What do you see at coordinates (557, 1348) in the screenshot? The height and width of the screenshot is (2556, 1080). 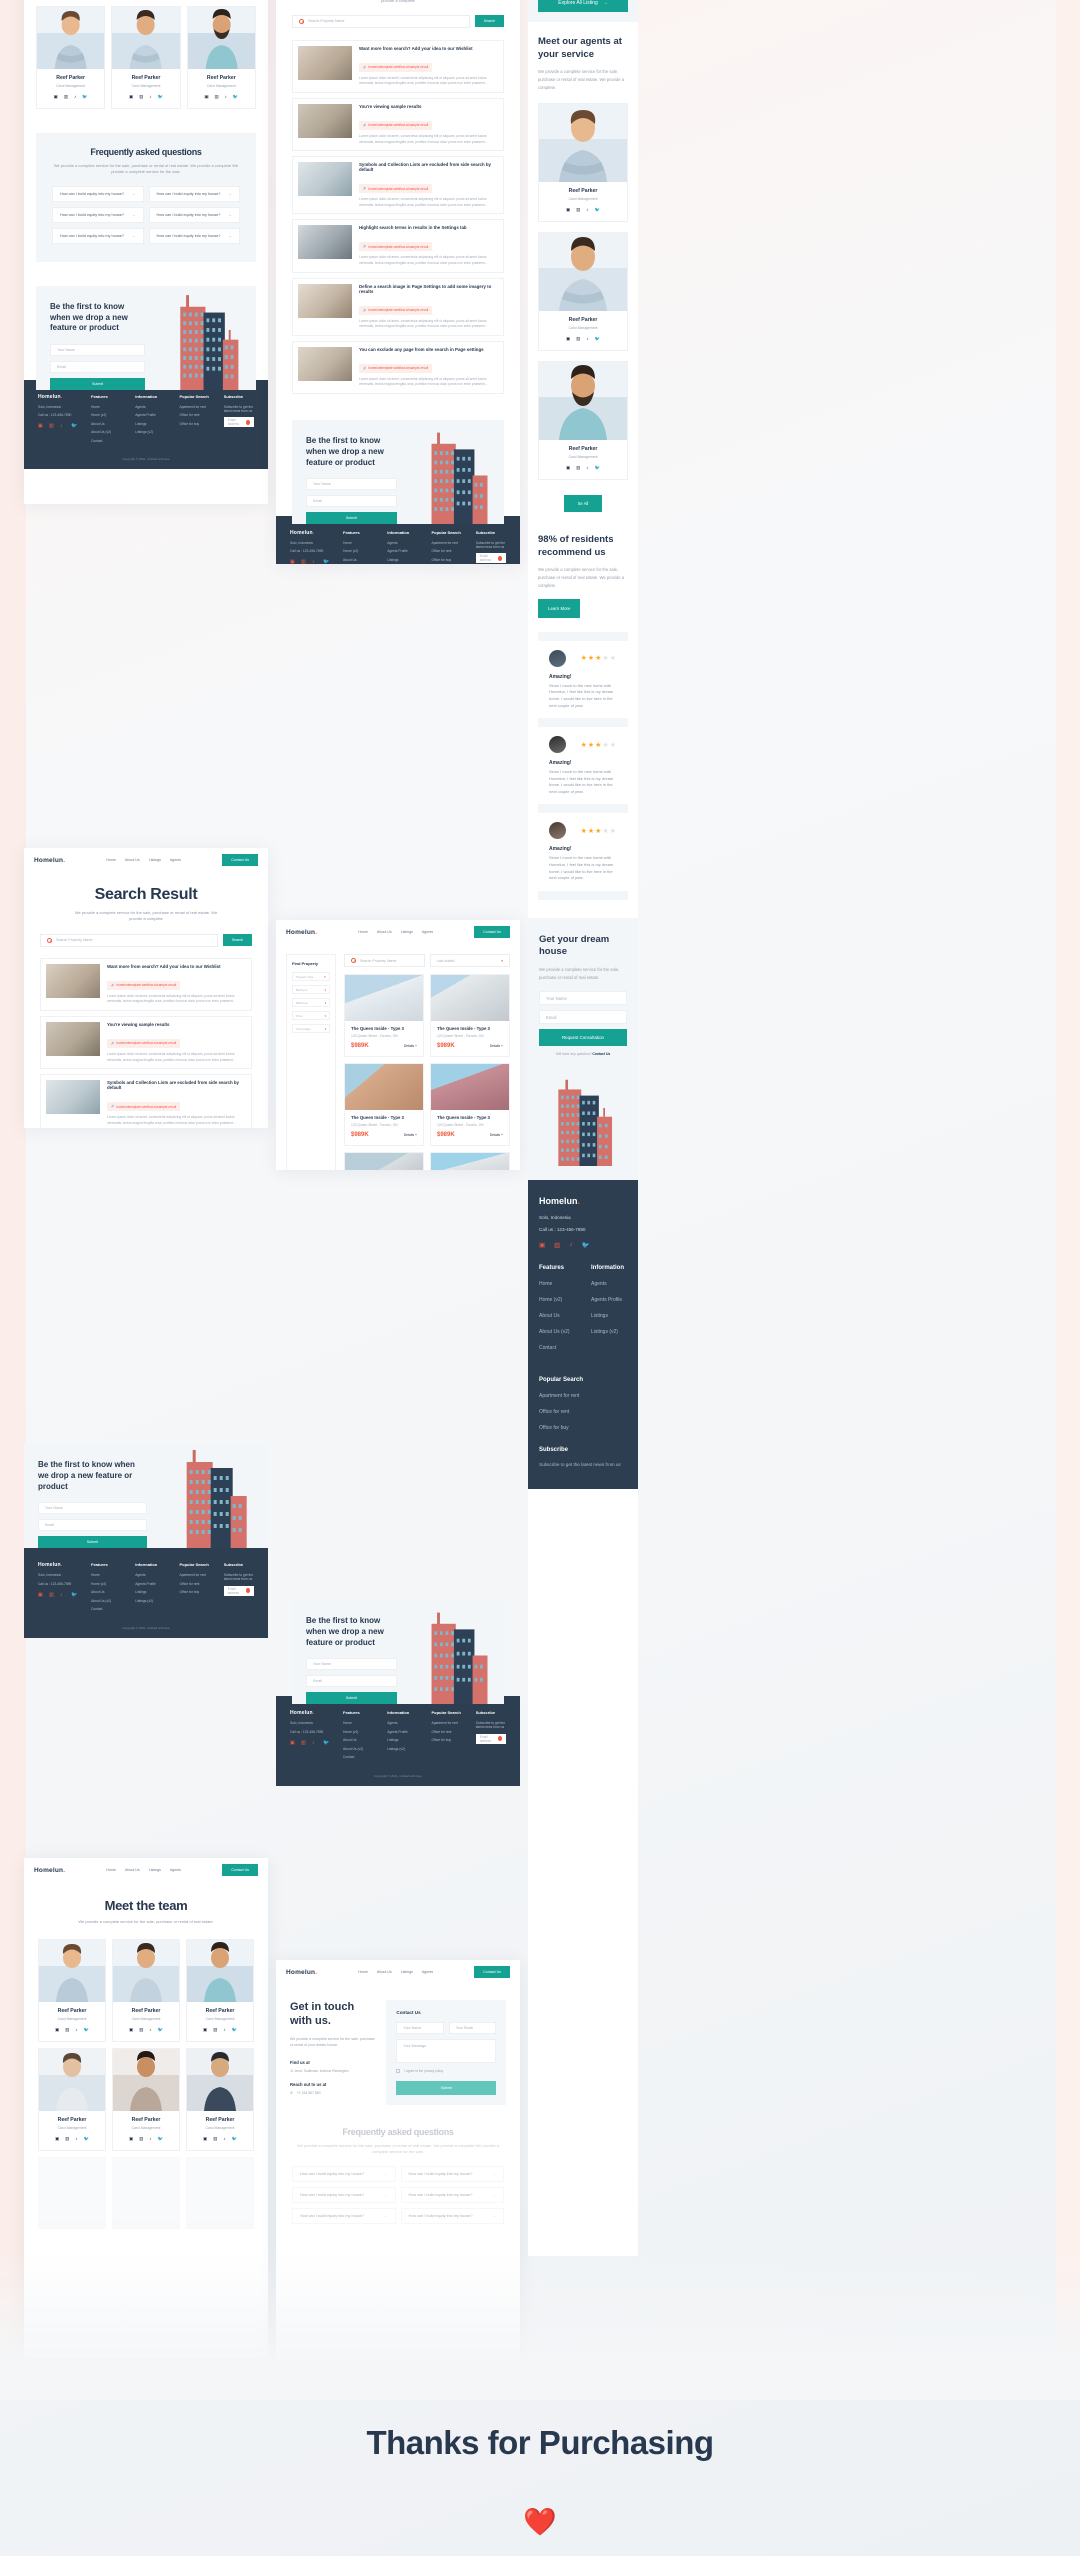 I see `footer-link: Contact` at bounding box center [557, 1348].